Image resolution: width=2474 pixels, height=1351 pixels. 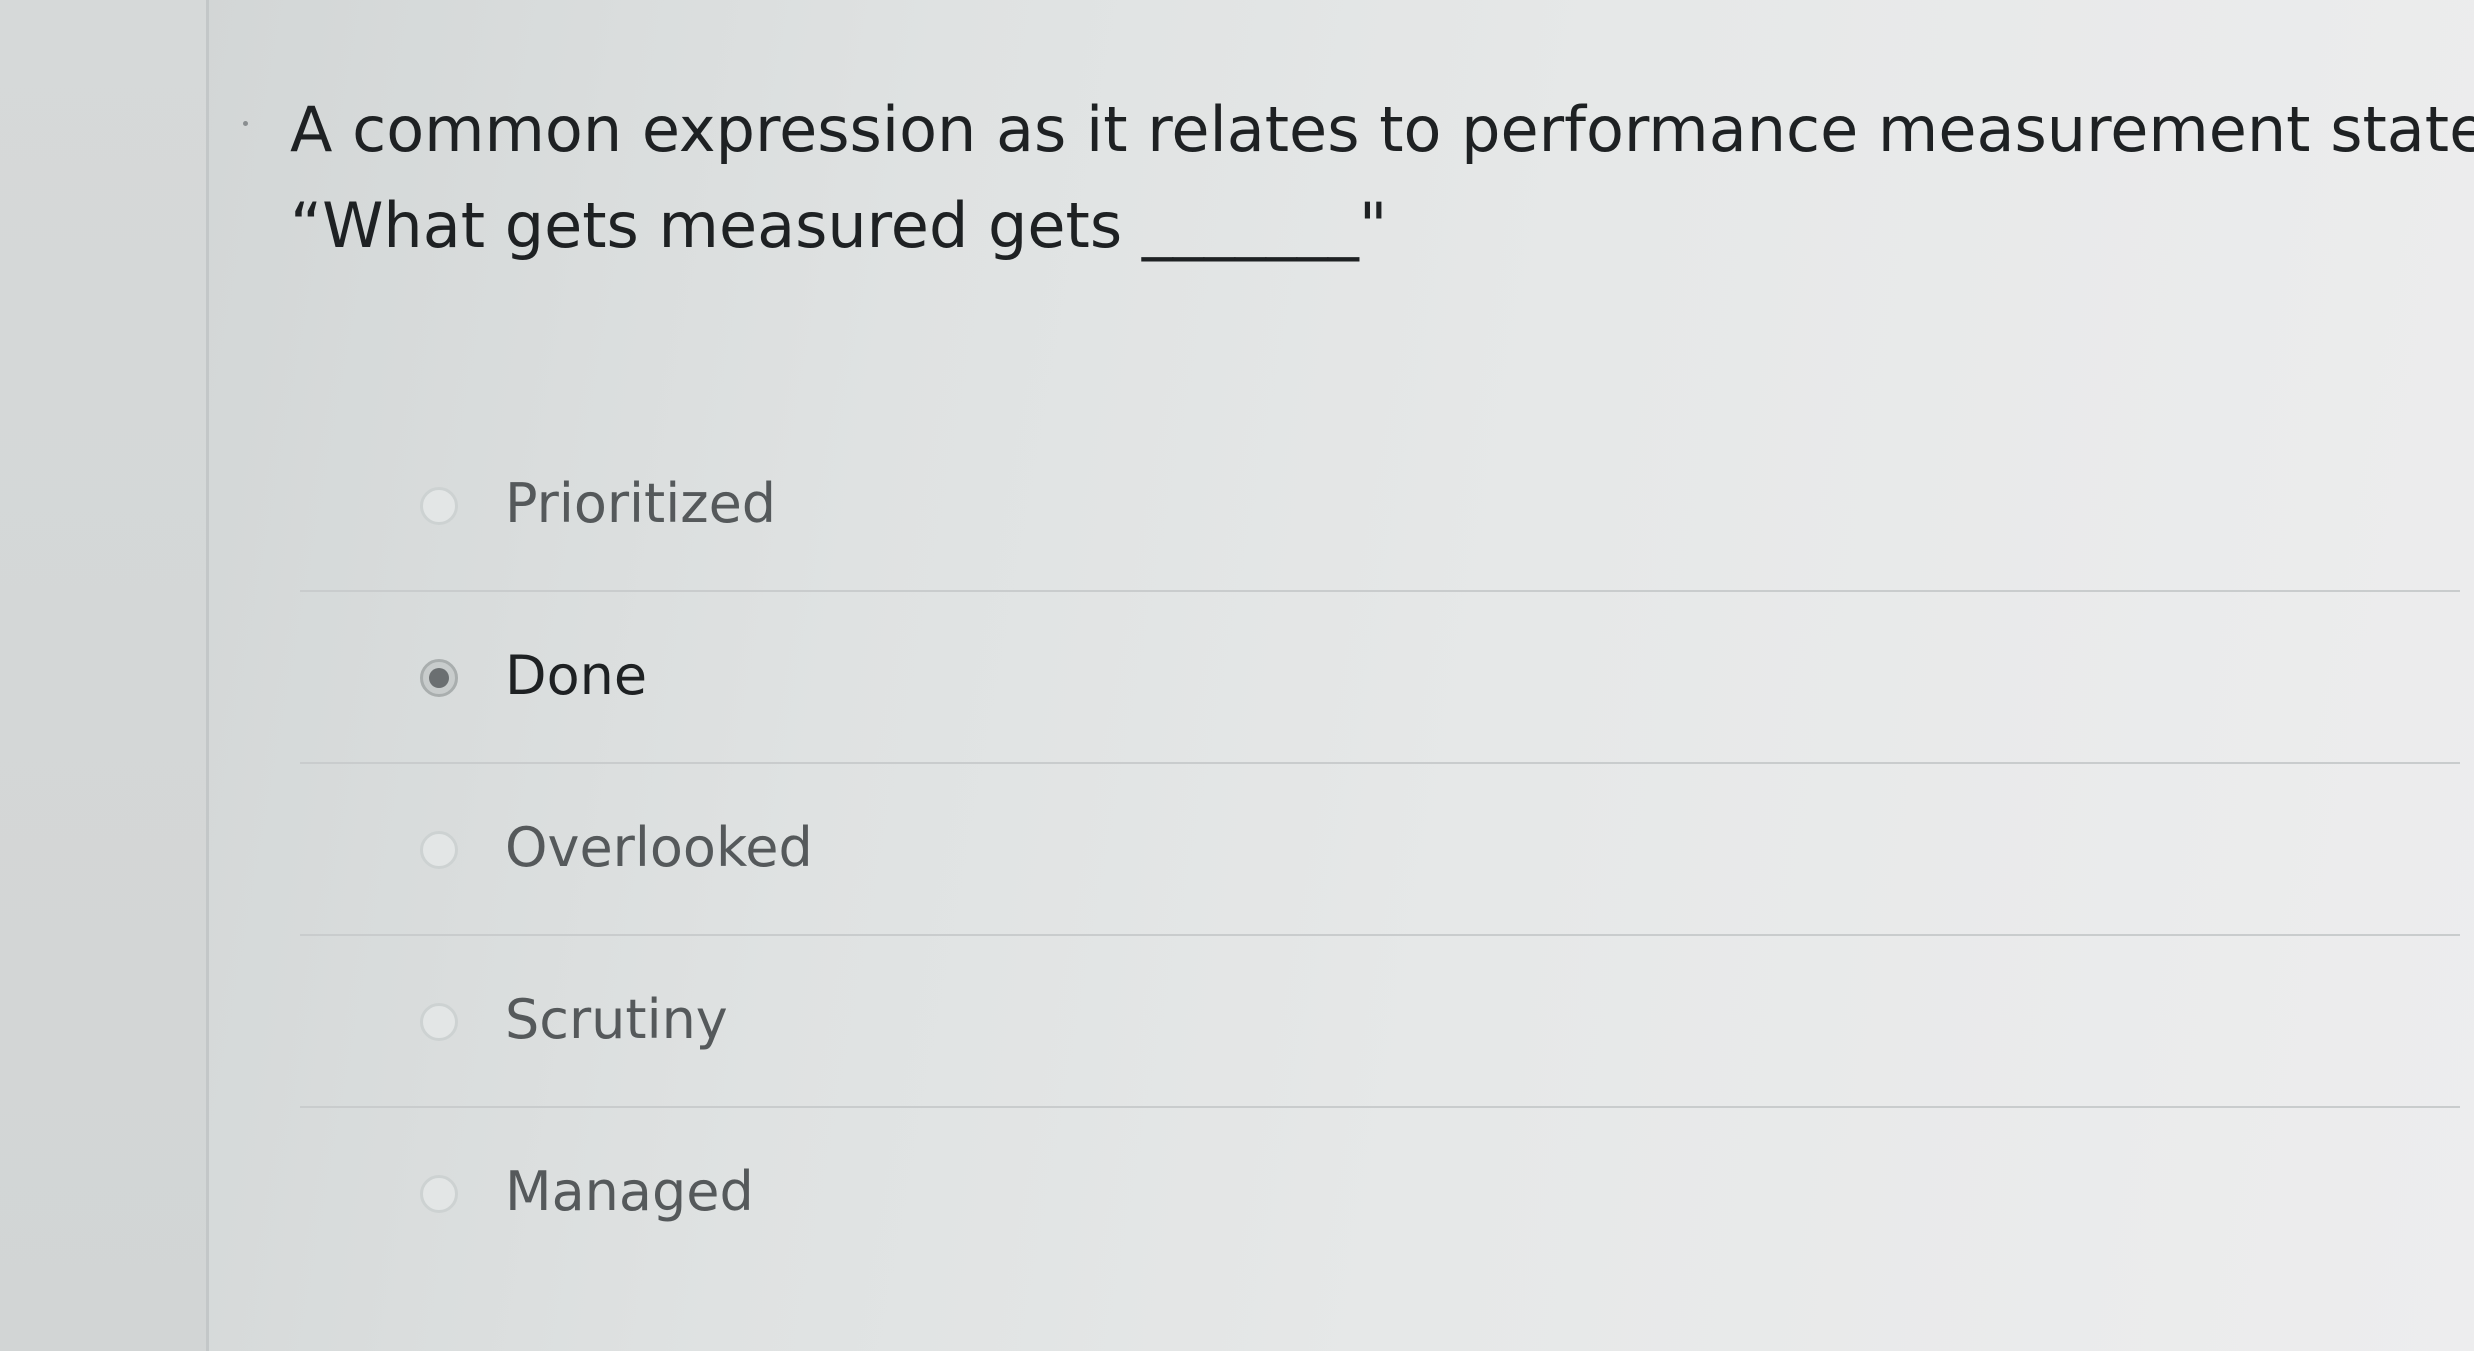 What do you see at coordinates (640, 504) in the screenshot?
I see `answer-label-prioritized: Prioritized` at bounding box center [640, 504].